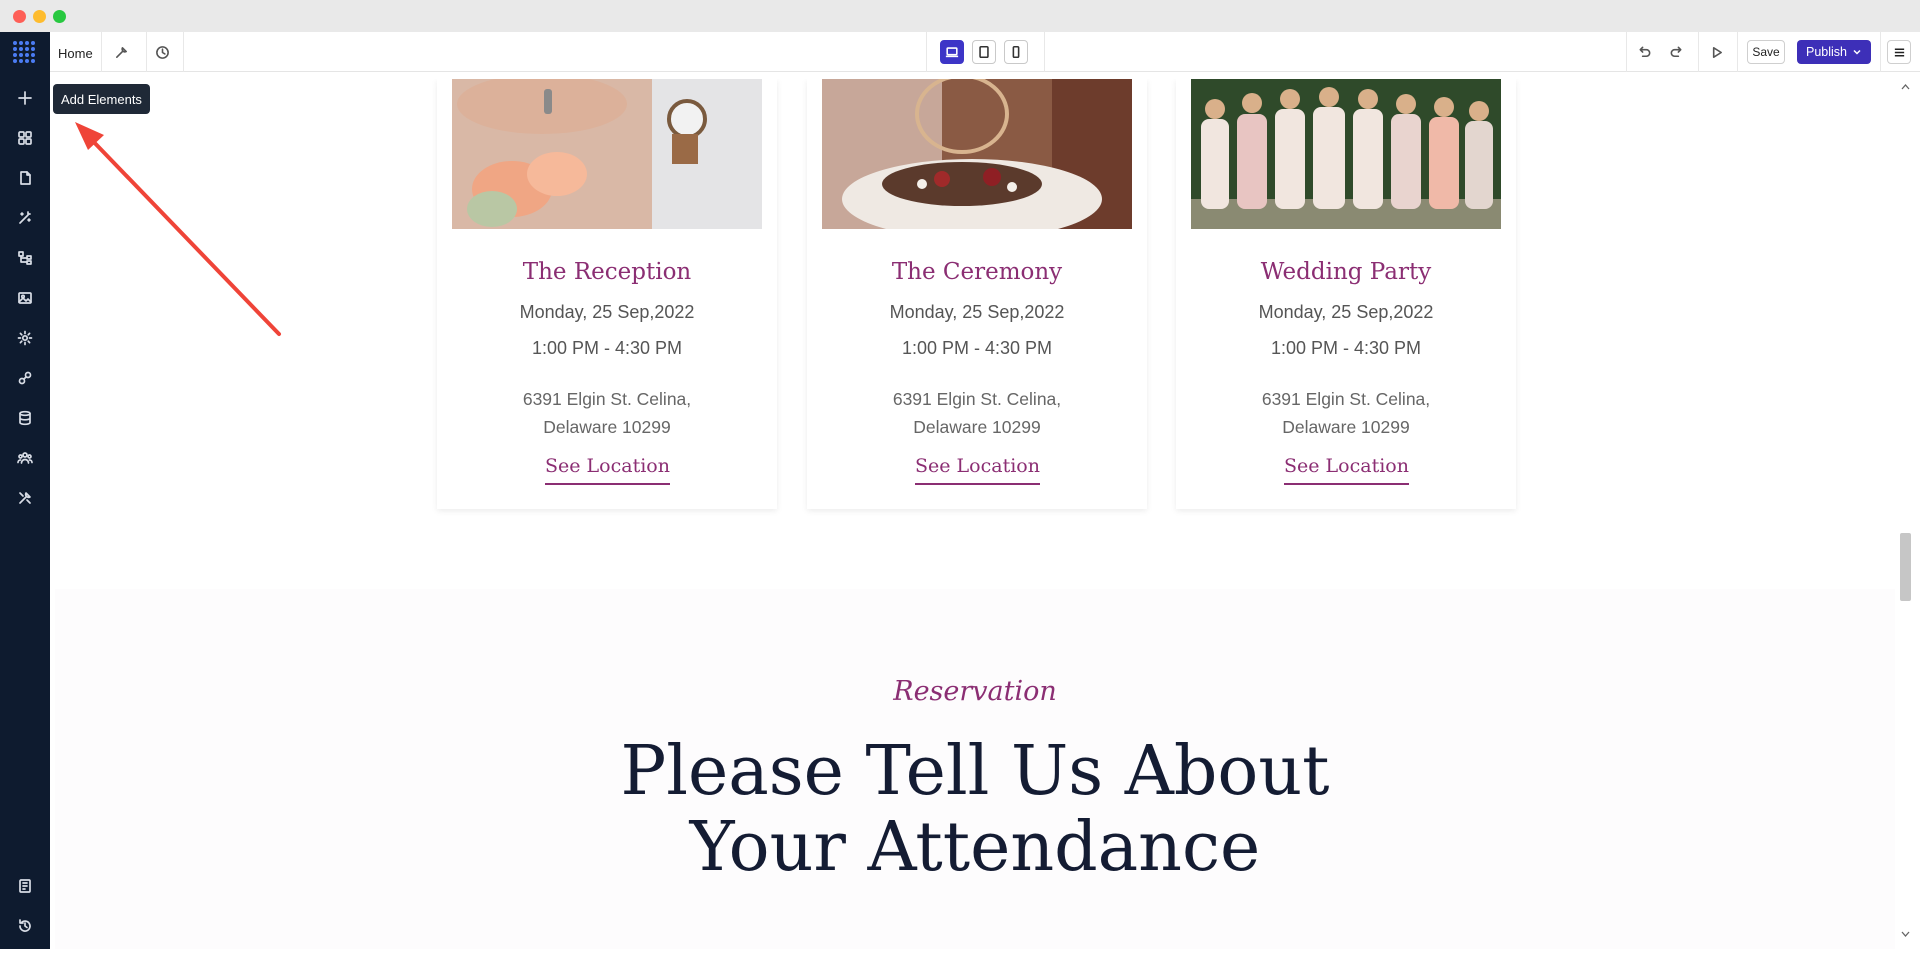 The image size is (1920, 954). What do you see at coordinates (1905, 567) in the screenshot?
I see `scrollbar-thumb` at bounding box center [1905, 567].